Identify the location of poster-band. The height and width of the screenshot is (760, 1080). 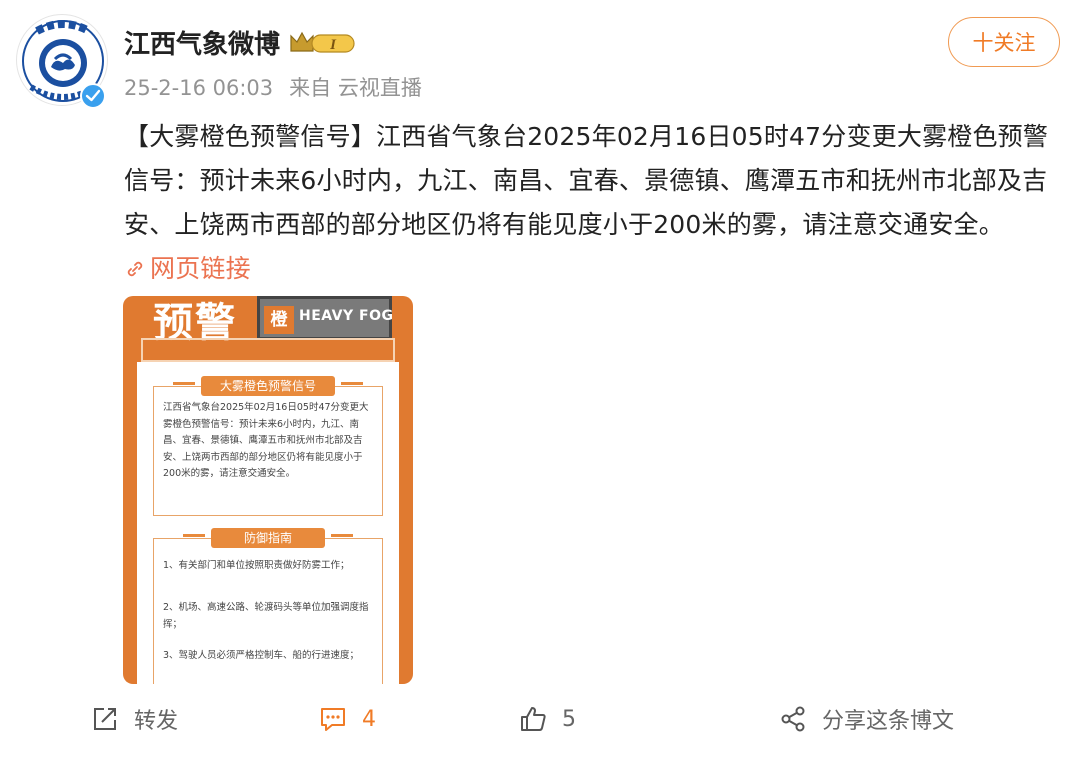
(268, 350).